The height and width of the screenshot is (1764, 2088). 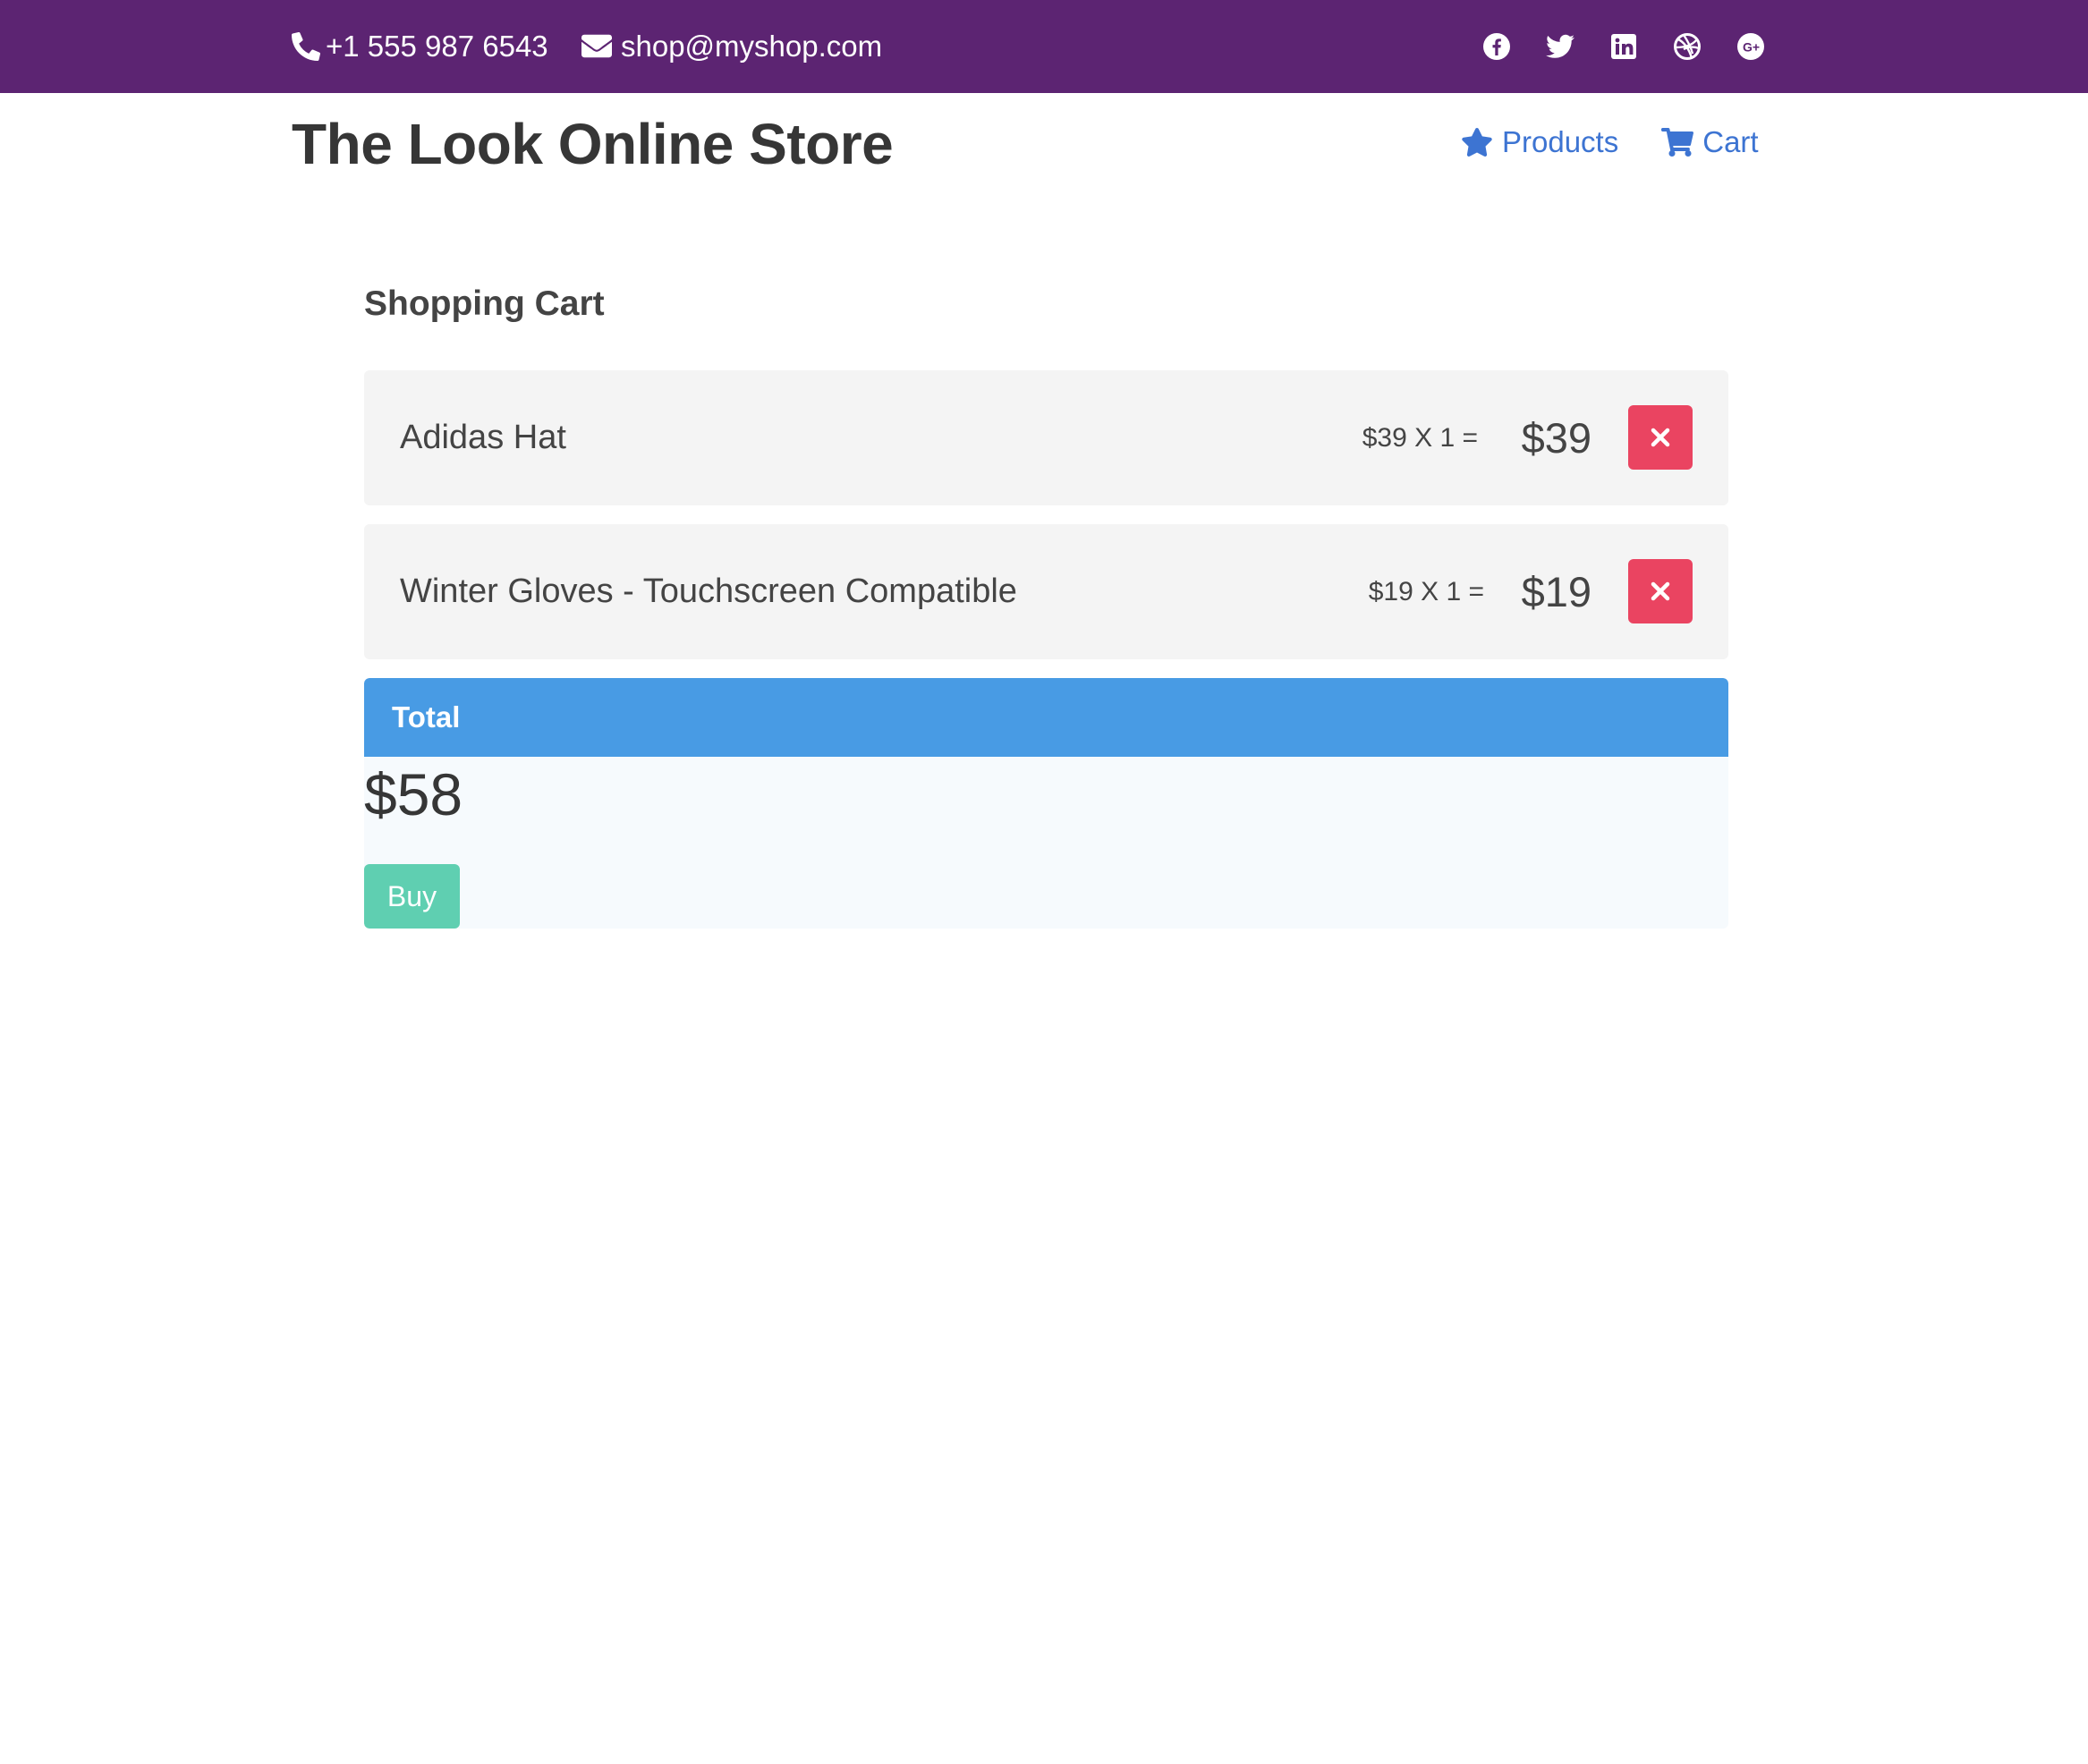 I want to click on nav-cart-link: Cart, so click(x=1710, y=142).